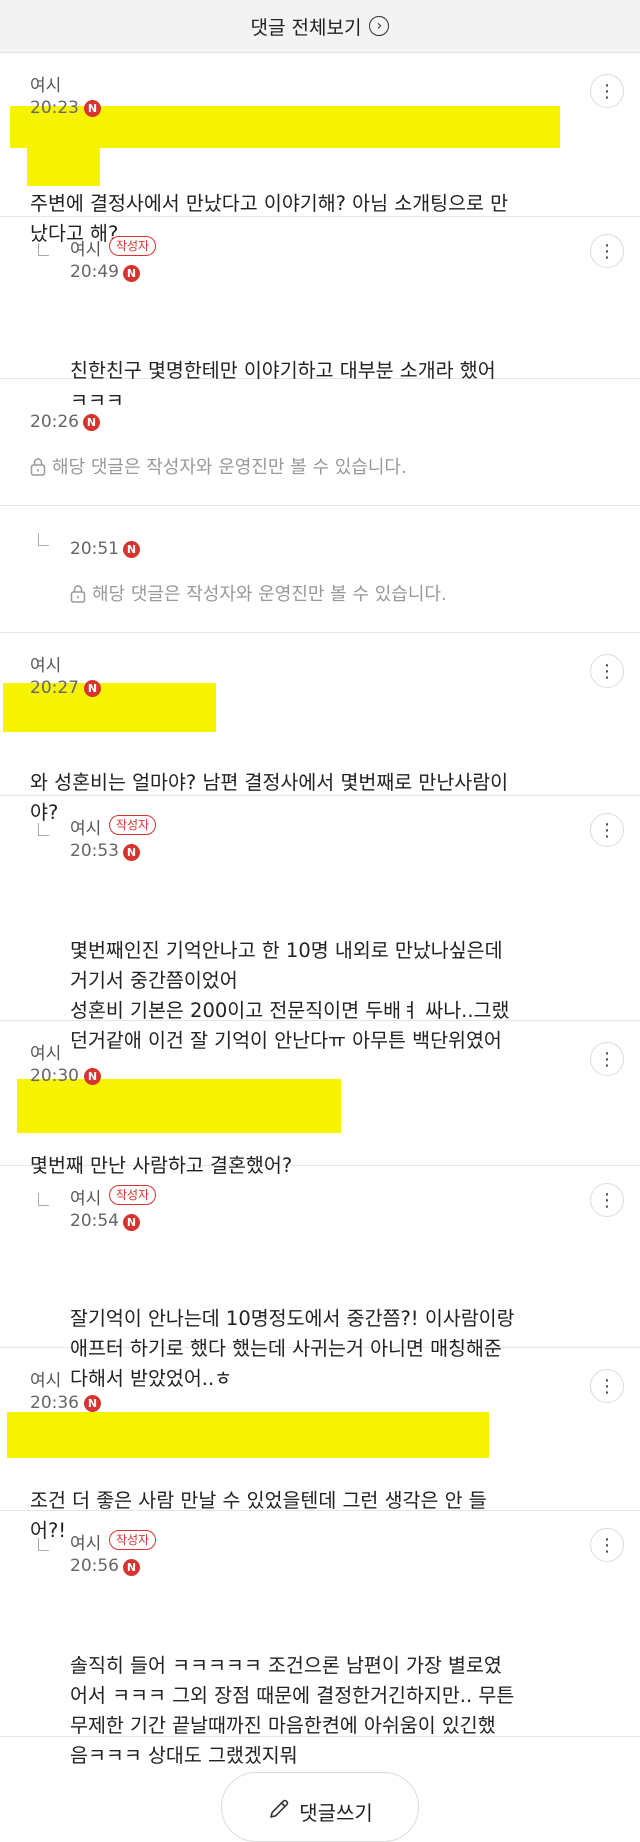  I want to click on secret-comment: 20:26 N 해당 댓글은 작성자와 운영진만 볼 수 있습니다., so click(320, 442).